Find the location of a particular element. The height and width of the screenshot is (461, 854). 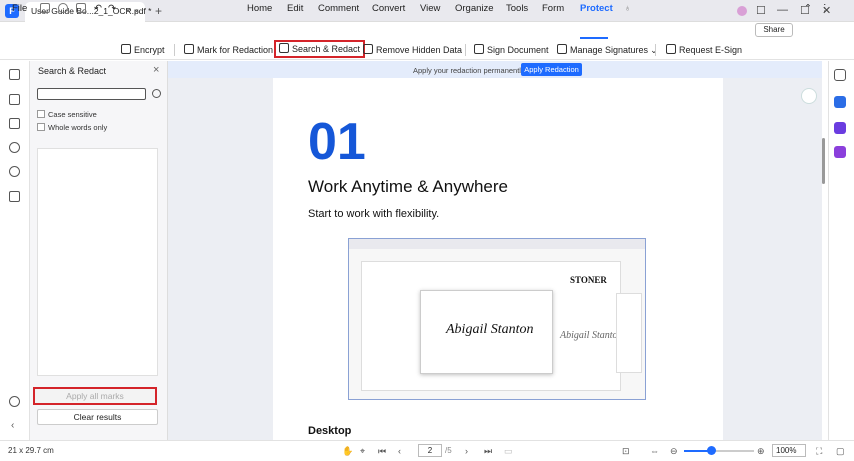

undo-icon: ↶ is located at coordinates (98, 8).